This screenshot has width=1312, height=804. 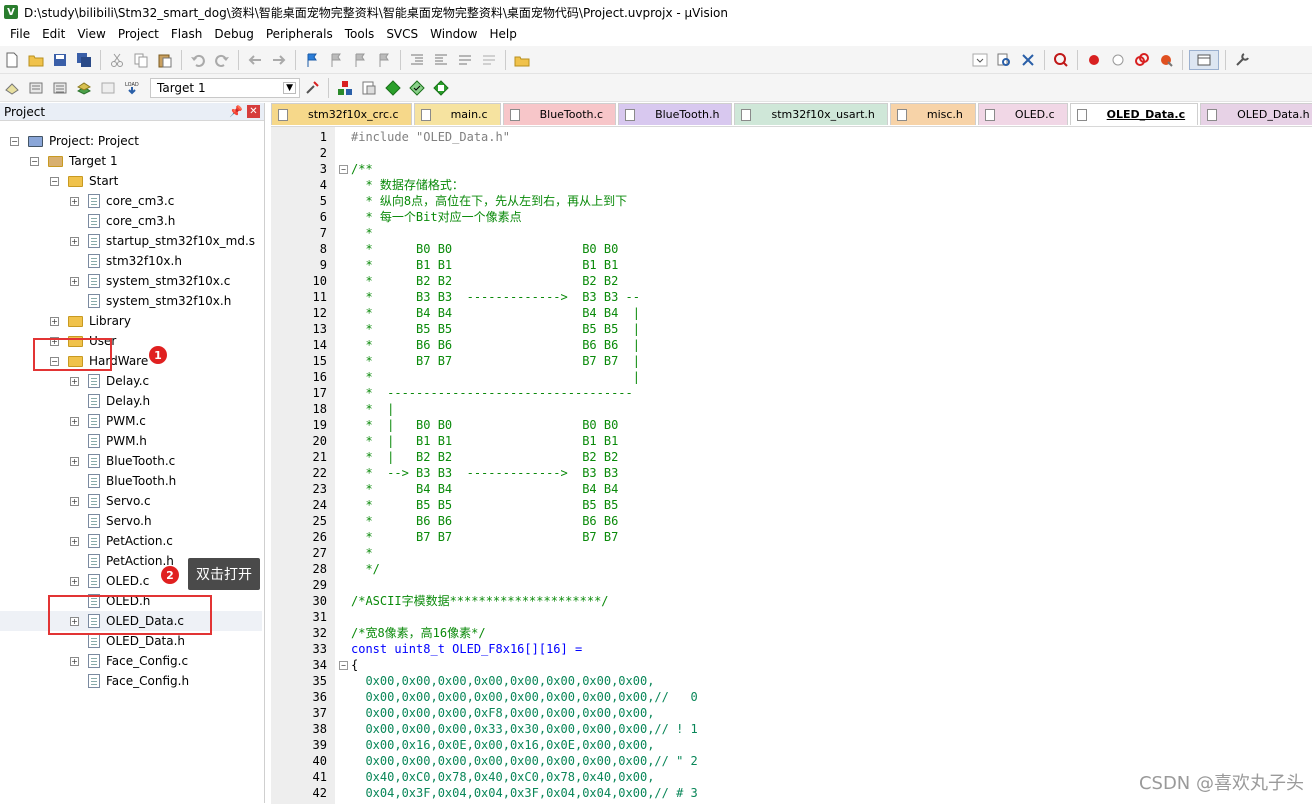 I want to click on bookmark-next-icon, so click(x=360, y=60).